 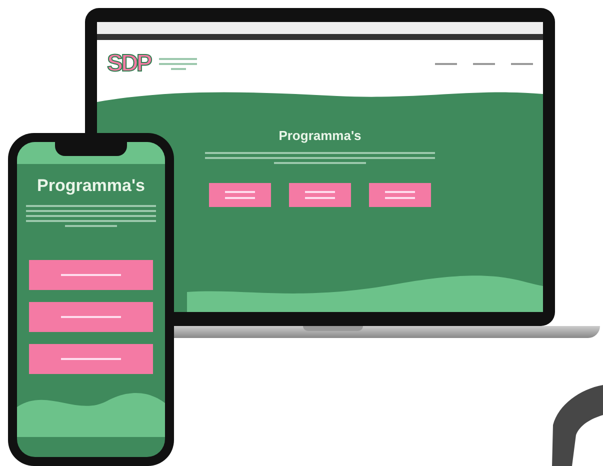 What do you see at coordinates (91, 149) in the screenshot?
I see `phone-notch` at bounding box center [91, 149].